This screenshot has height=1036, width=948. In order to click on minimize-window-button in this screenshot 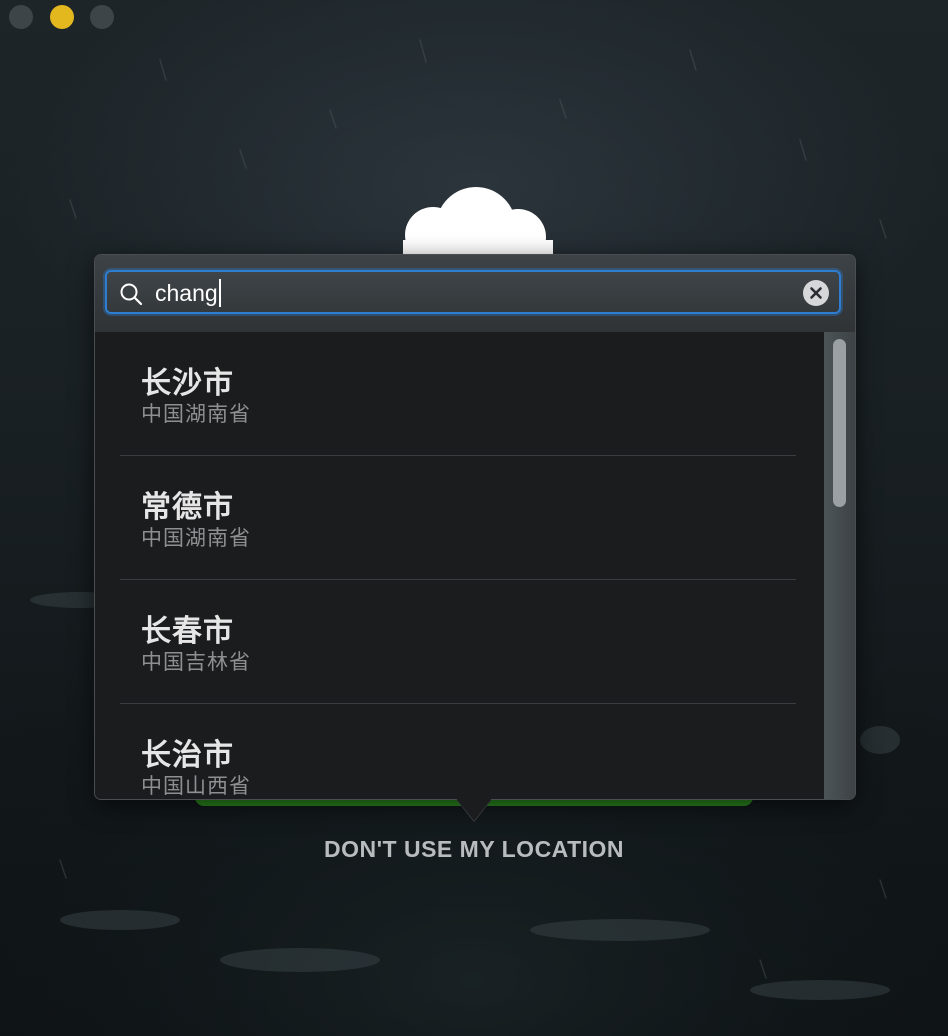, I will do `click(62, 17)`.